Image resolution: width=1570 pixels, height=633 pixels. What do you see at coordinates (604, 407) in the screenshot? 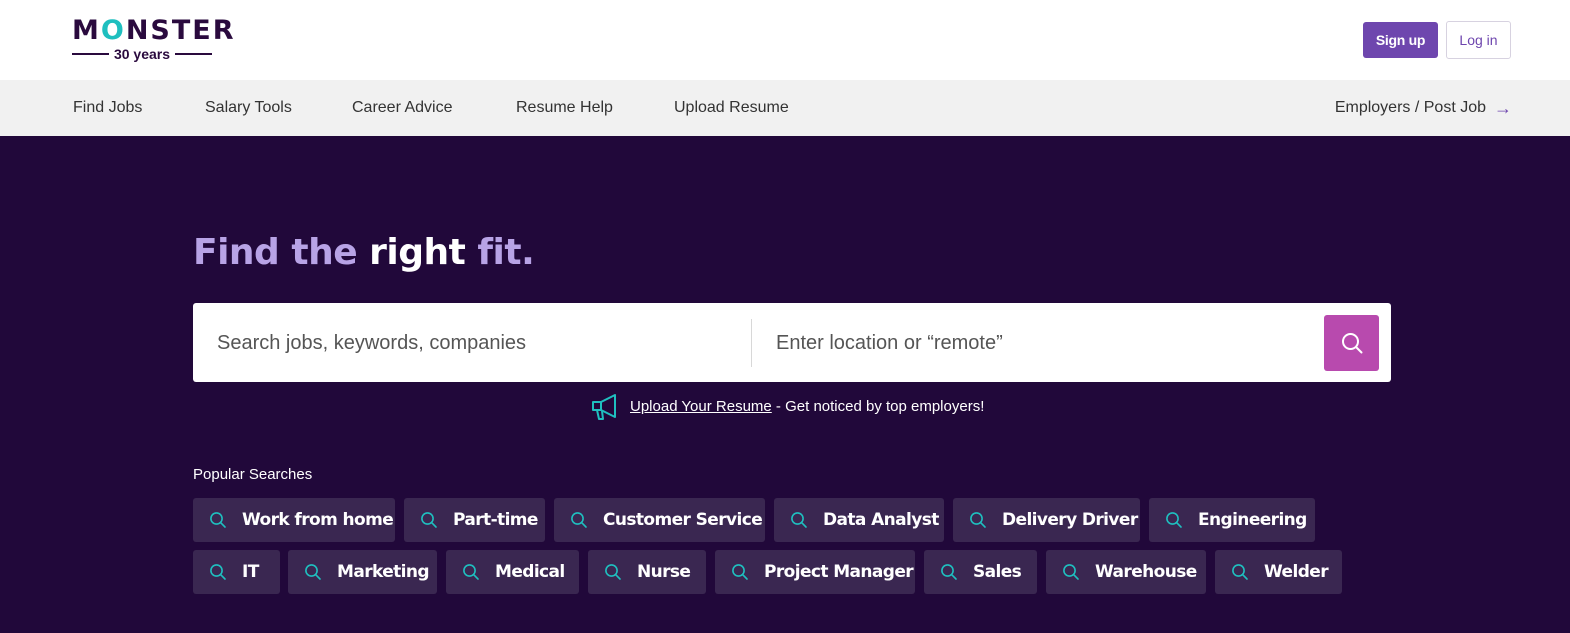
I see `megaphone-icon` at bounding box center [604, 407].